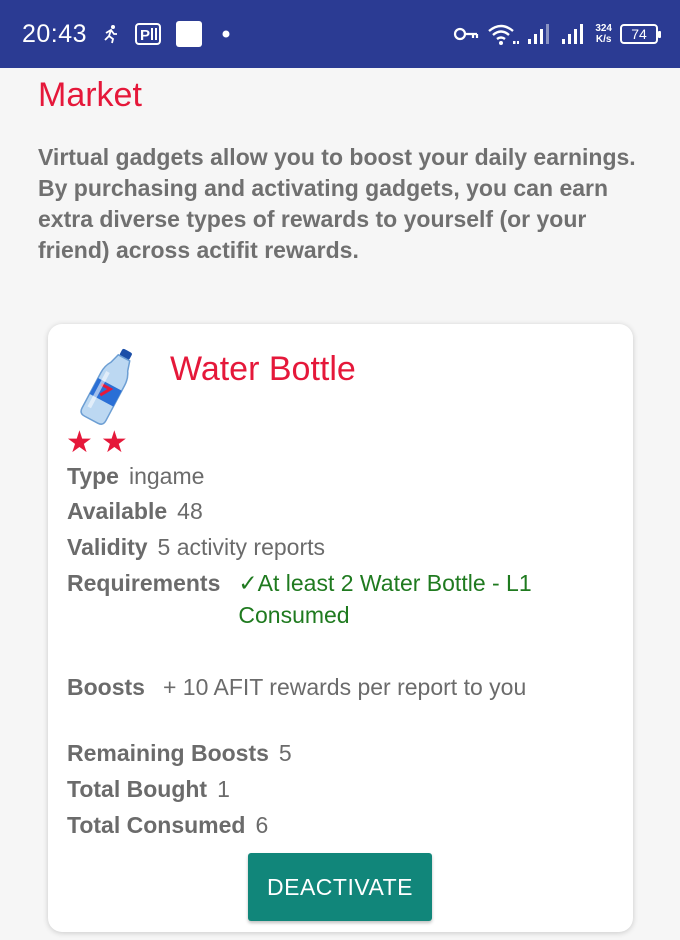 The height and width of the screenshot is (940, 680). Describe the element at coordinates (117, 511) in the screenshot. I see `available-label: Available` at that location.